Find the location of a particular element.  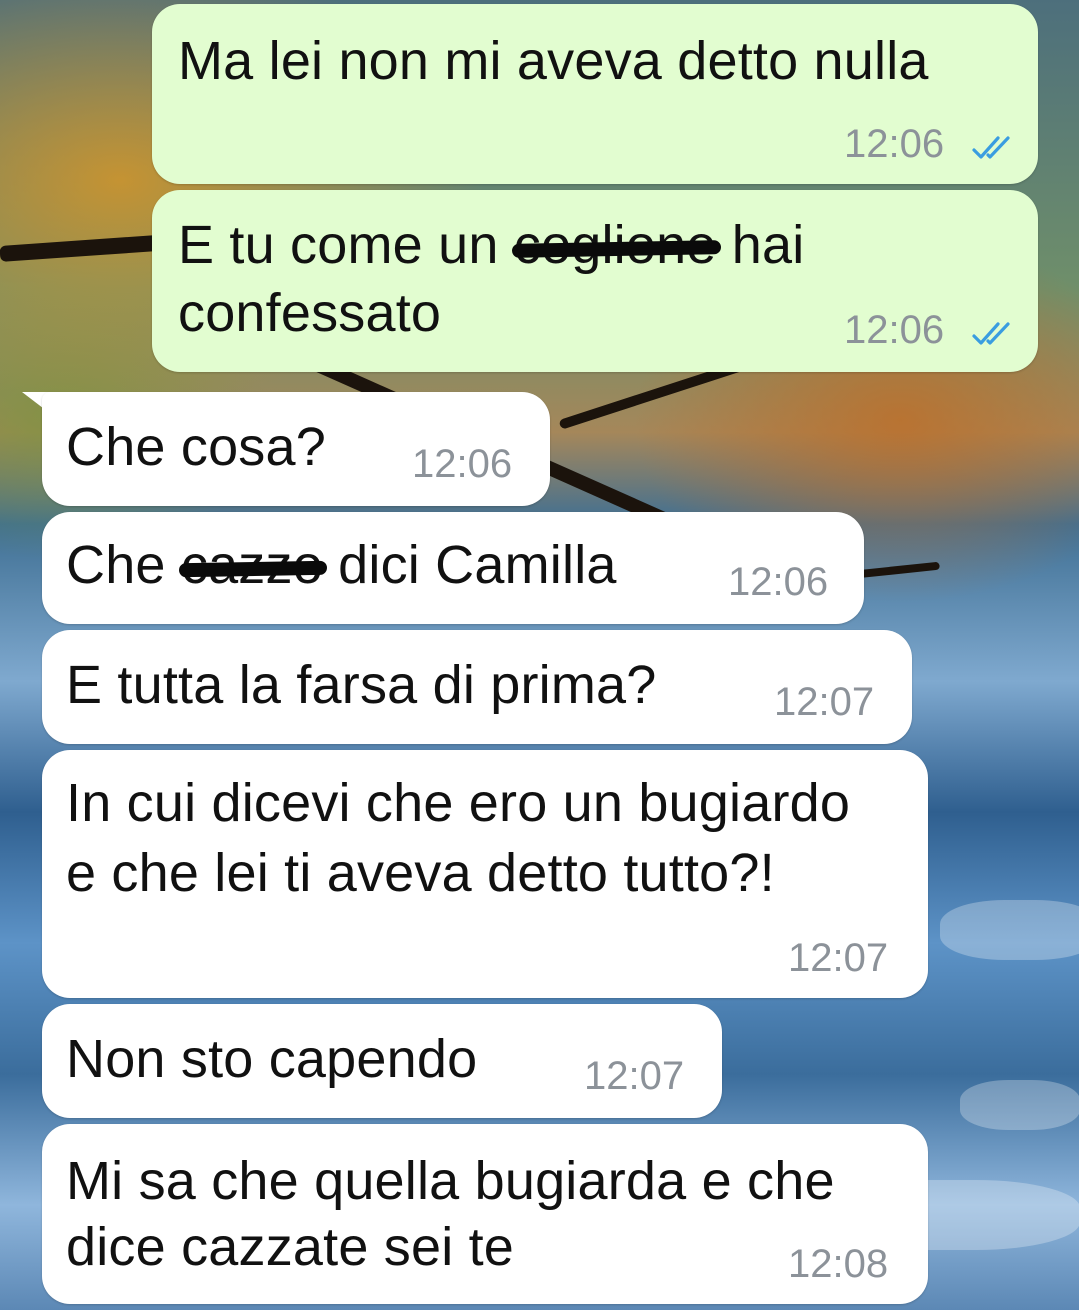

message-text: In cui dicevi che ero un bugiardo is located at coordinates (458, 803).